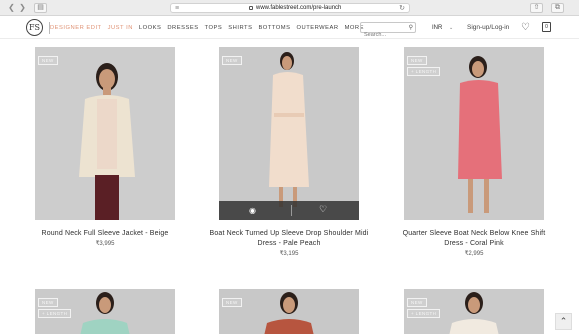 The image size is (579, 334). What do you see at coordinates (291, 210) in the screenshot?
I see `divider` at bounding box center [291, 210].